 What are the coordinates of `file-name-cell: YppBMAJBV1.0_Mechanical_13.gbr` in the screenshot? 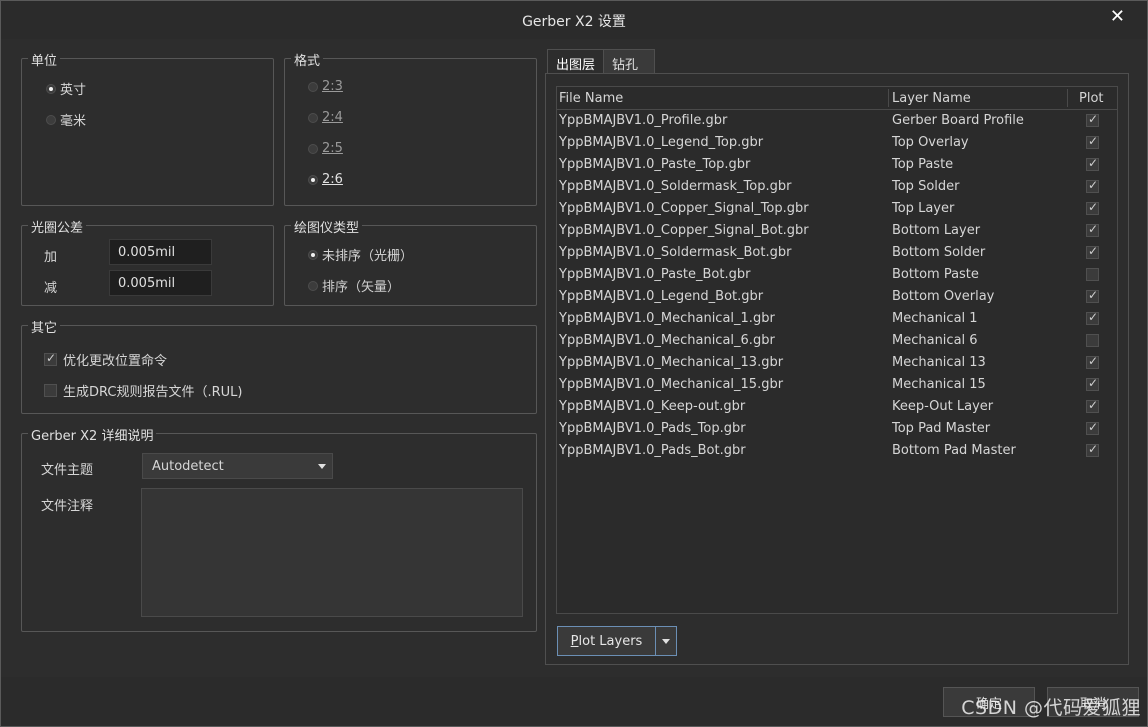 It's located at (671, 362).